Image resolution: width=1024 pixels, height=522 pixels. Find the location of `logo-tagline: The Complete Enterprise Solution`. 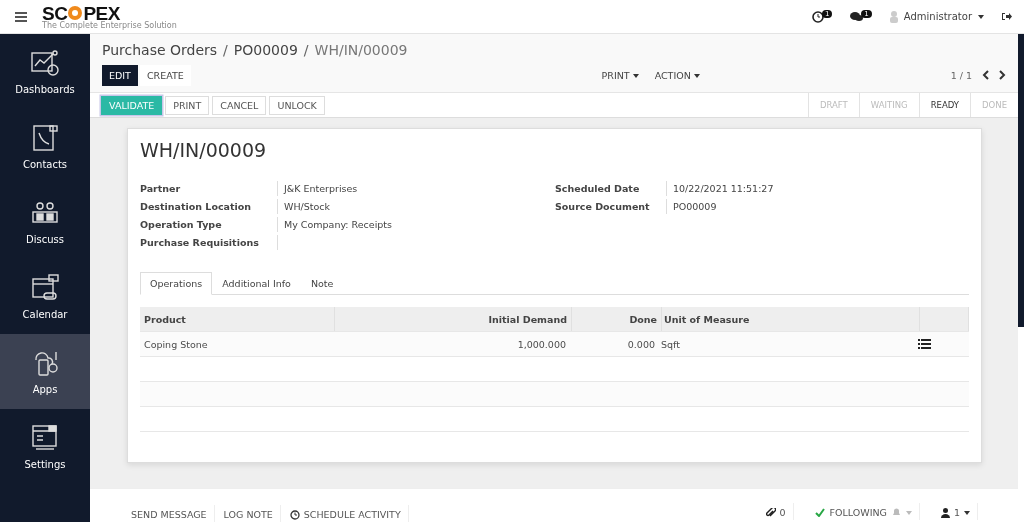

logo-tagline: The Complete Enterprise Solution is located at coordinates (109, 25).